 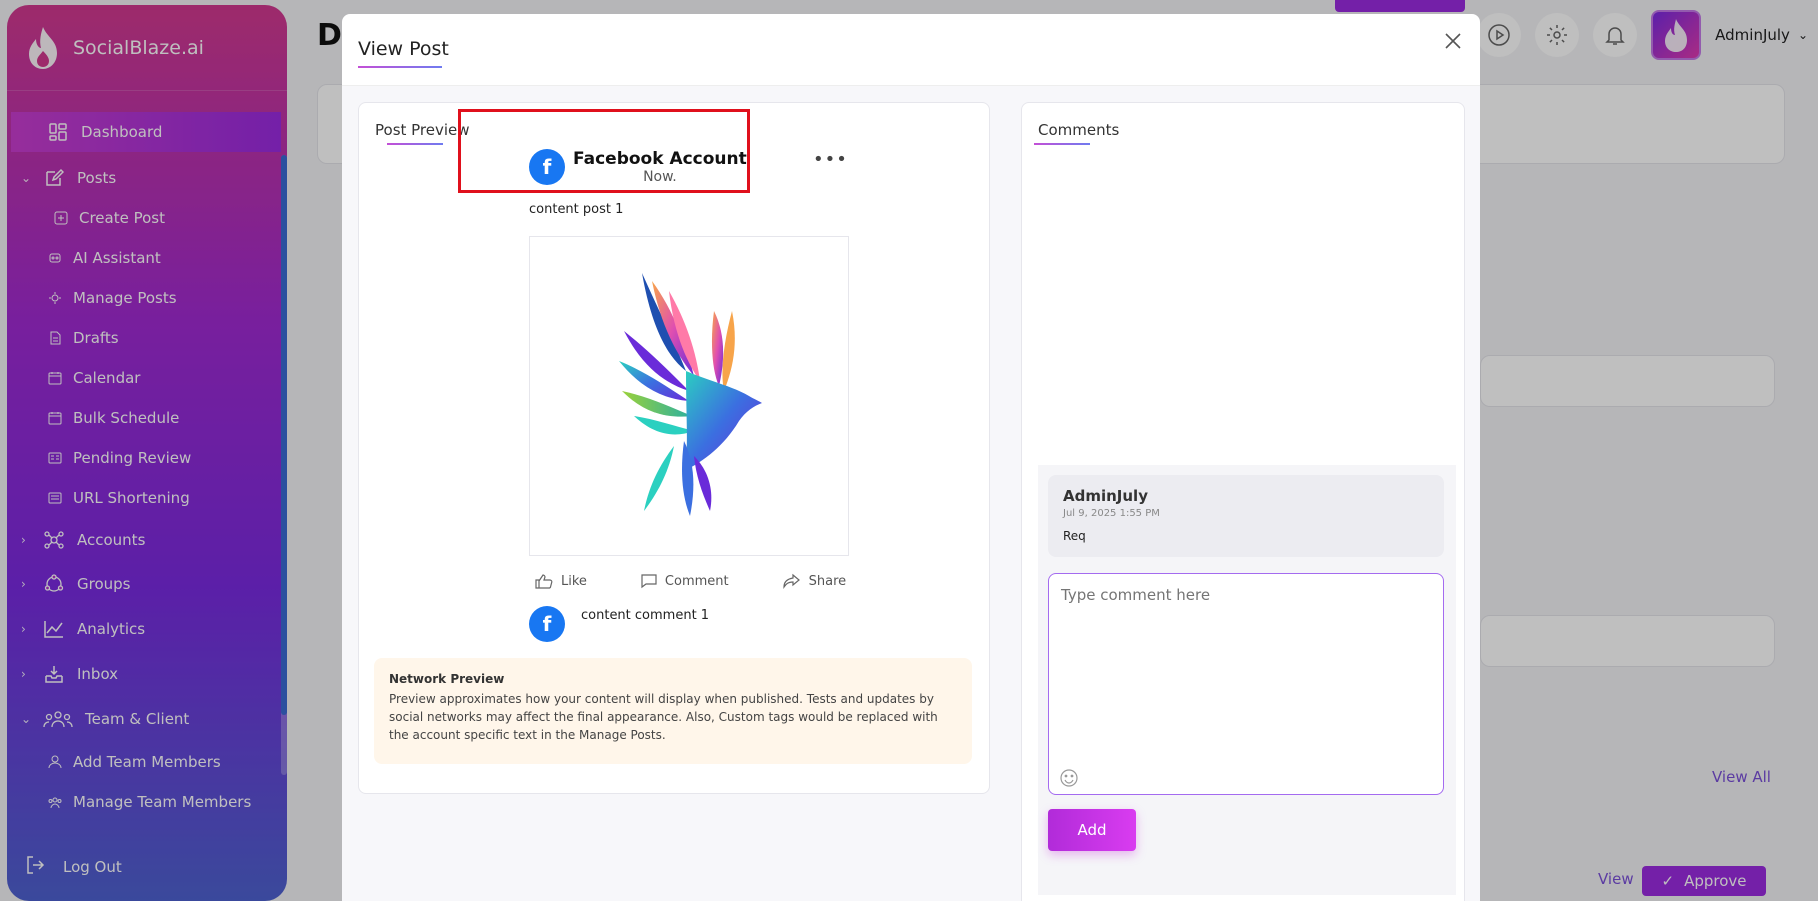 I want to click on comments-list: AdminJuly Jul 9, 2025 1:55 PM Req Add, so click(x=1247, y=680).